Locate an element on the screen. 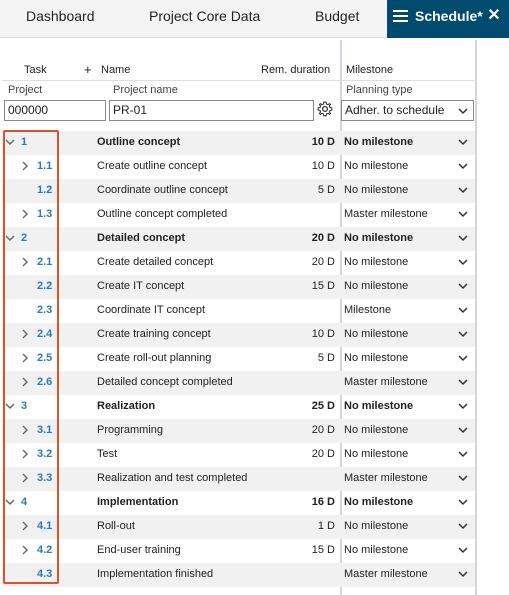  task-name: Realization is located at coordinates (126, 406).